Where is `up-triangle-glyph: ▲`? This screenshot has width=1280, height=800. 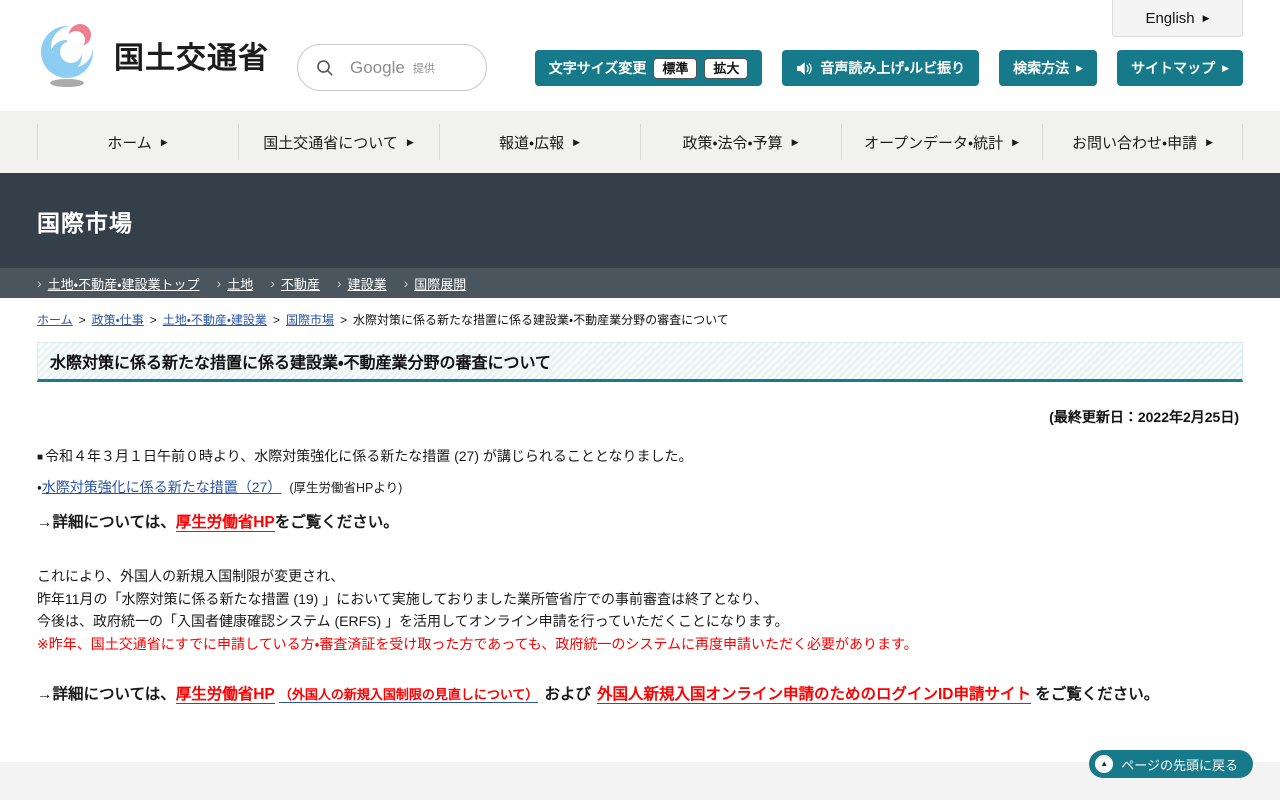 up-triangle-glyph: ▲ is located at coordinates (1104, 763).